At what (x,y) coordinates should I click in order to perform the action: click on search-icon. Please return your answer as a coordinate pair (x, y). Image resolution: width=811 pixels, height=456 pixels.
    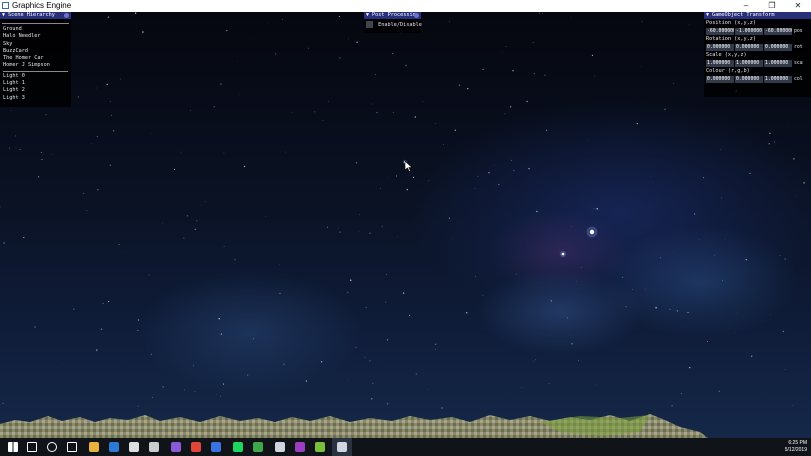
    Looking at the image, I should click on (32, 447).